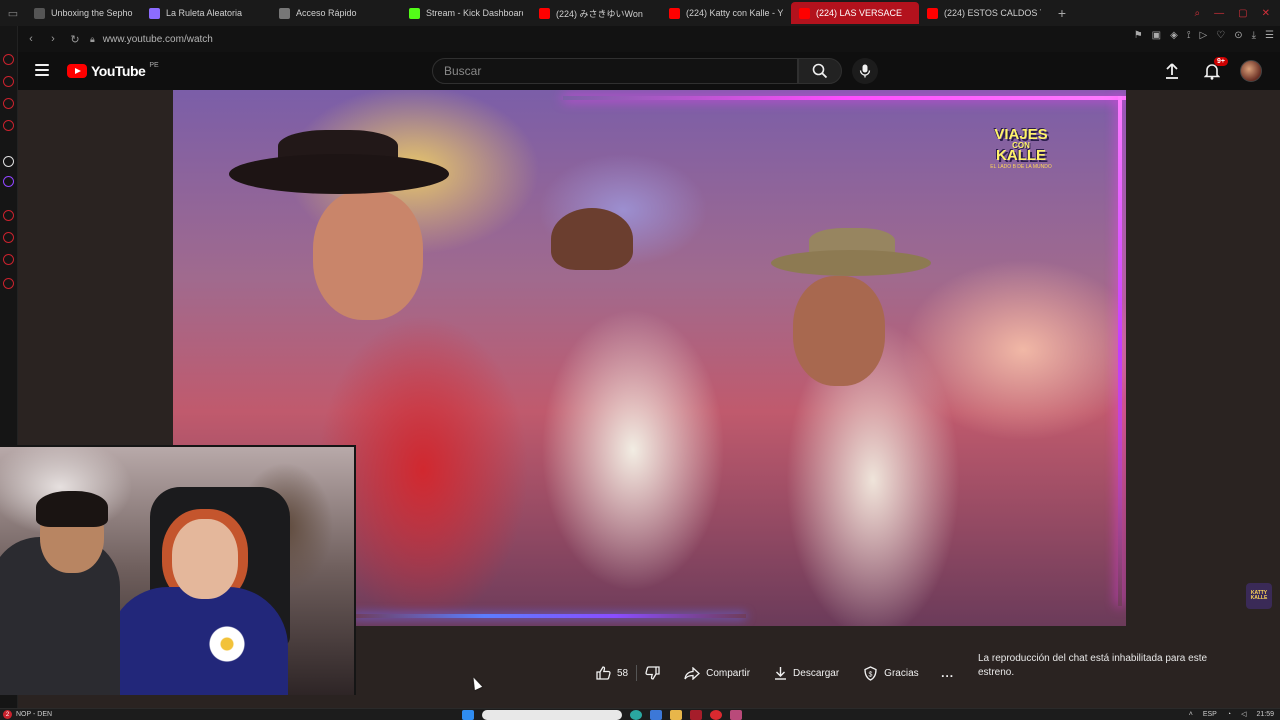  What do you see at coordinates (1198, 13) in the screenshot?
I see `search-tabs-icon: ⌕` at bounding box center [1198, 13].